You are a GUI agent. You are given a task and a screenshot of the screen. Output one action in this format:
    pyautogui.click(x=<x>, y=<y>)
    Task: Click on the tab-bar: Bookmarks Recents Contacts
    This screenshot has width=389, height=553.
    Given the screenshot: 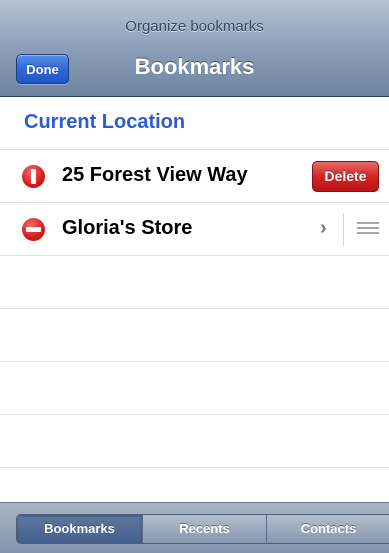 What is the action you would take?
    pyautogui.click(x=194, y=527)
    